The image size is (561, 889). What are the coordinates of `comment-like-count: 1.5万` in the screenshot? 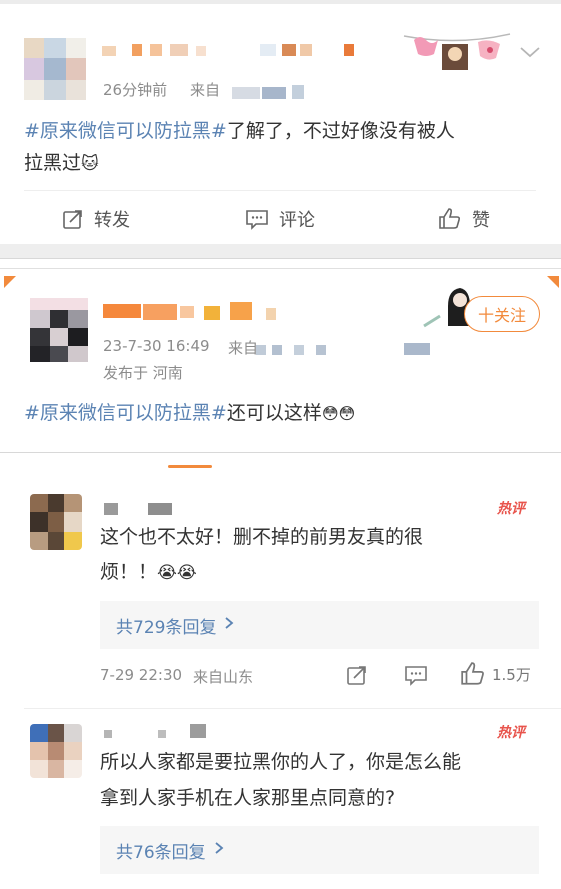 It's located at (511, 674).